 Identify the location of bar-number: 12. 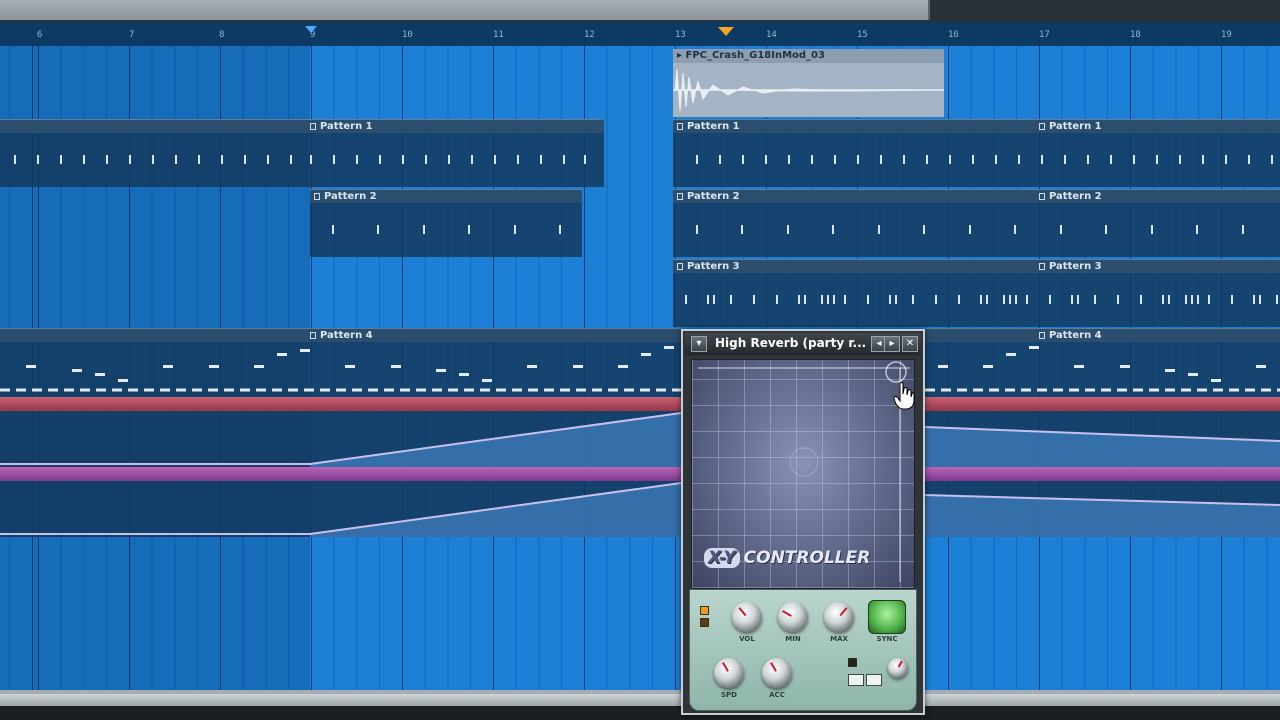
(589, 35).